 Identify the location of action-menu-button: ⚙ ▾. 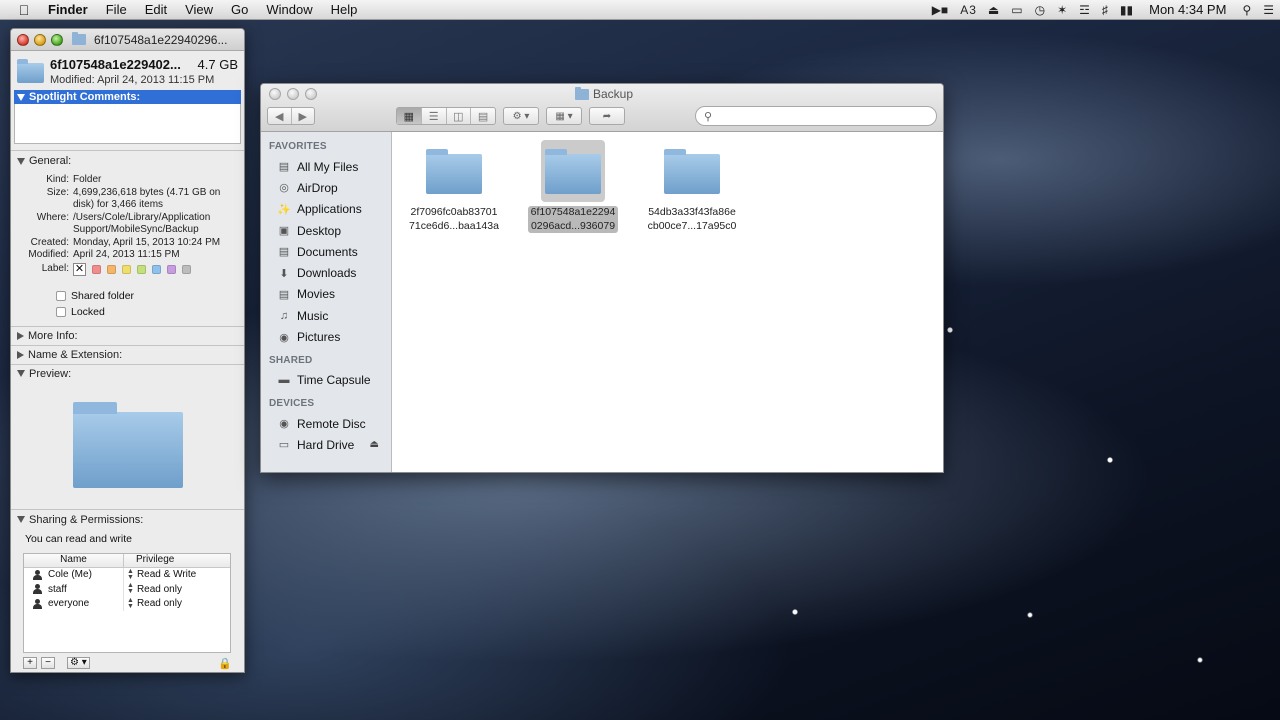
(521, 116).